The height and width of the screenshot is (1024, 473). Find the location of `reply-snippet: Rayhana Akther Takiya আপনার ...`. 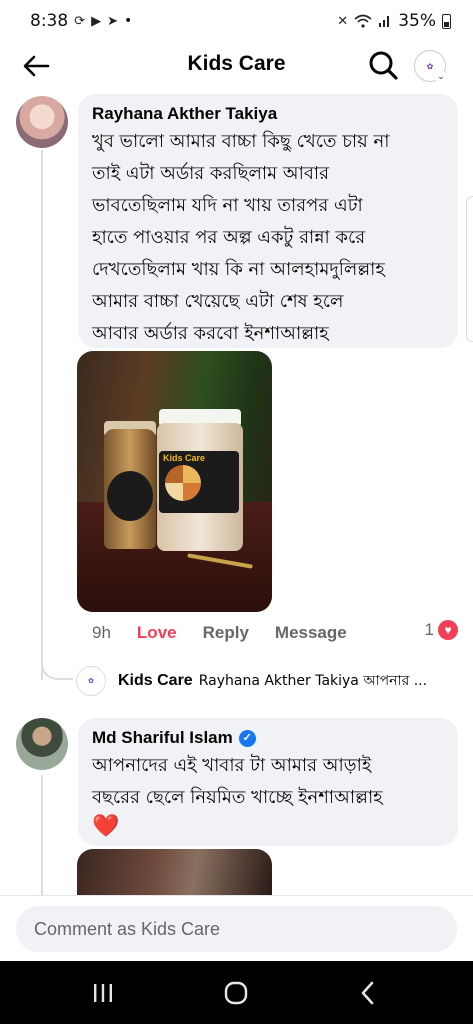

reply-snippet: Rayhana Akther Takiya আপনার ... is located at coordinates (313, 681).